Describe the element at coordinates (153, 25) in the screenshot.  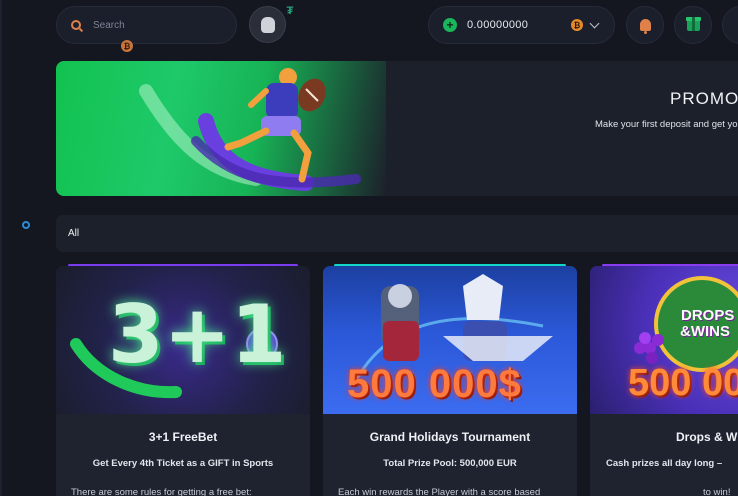
I see `search-input` at that location.